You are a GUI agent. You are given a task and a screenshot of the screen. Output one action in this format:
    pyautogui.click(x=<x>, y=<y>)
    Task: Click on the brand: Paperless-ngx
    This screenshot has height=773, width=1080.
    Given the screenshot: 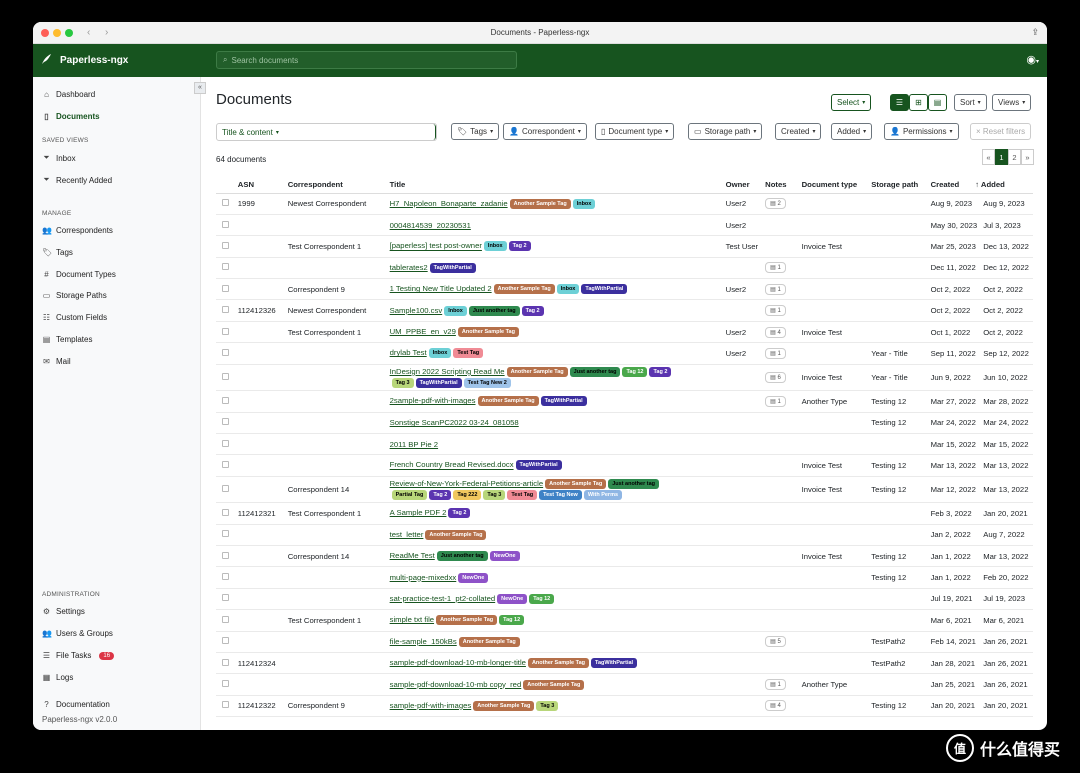 What is the action you would take?
    pyautogui.click(x=84, y=60)
    